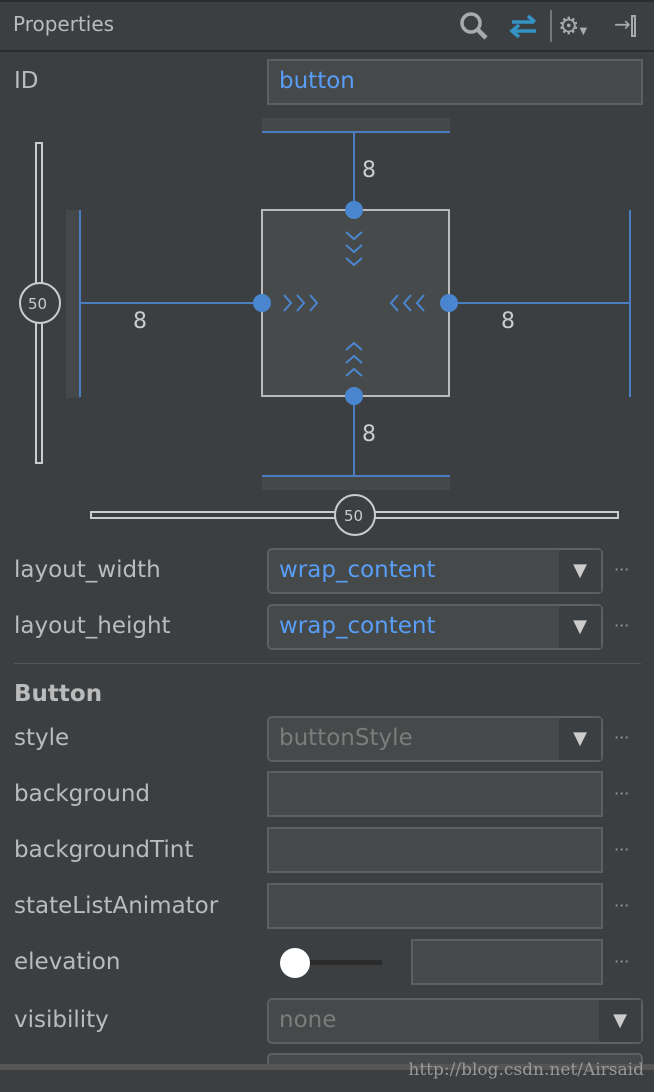  What do you see at coordinates (356, 125) in the screenshot?
I see `top-margin-bar` at bounding box center [356, 125].